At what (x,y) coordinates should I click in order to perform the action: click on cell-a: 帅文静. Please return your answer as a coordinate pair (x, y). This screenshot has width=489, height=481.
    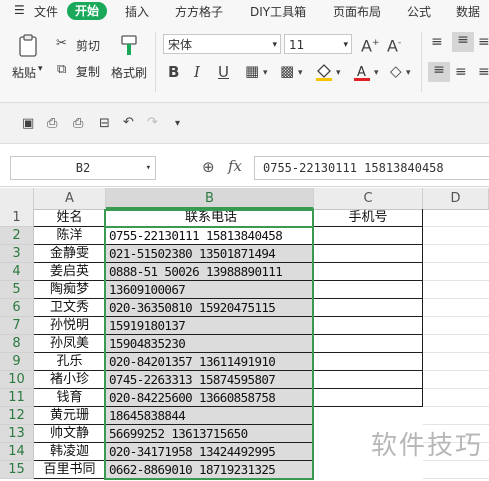
    Looking at the image, I should click on (70, 434).